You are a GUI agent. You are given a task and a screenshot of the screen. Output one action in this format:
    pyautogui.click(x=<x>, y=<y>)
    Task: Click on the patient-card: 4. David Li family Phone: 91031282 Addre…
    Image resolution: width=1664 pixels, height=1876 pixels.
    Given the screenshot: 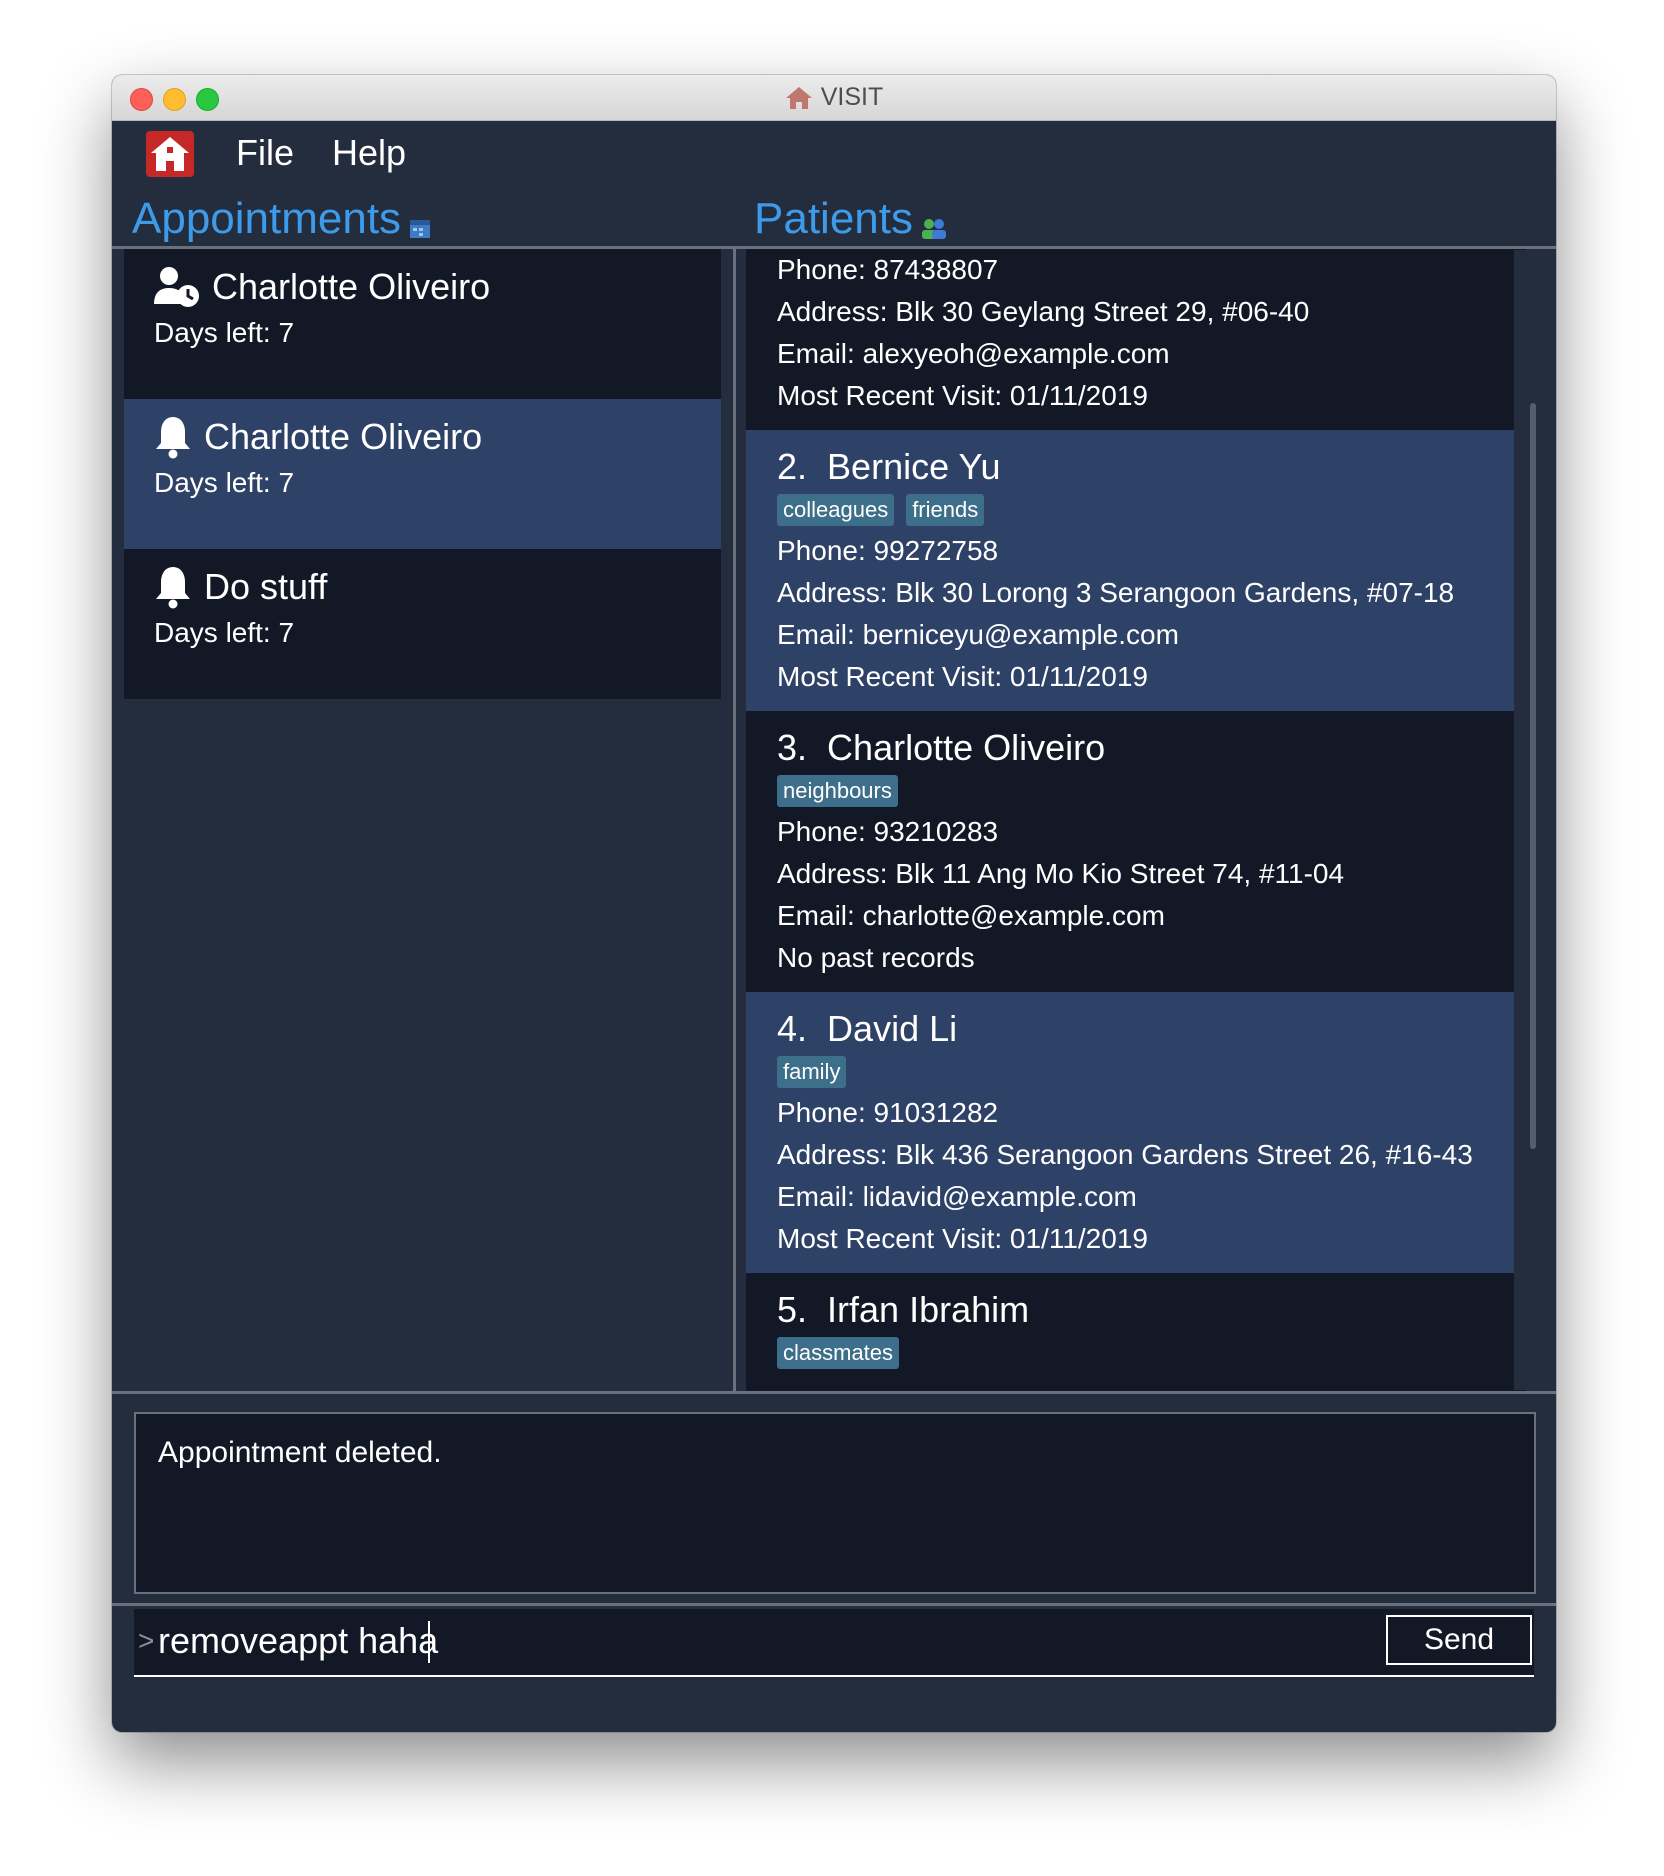 What is the action you would take?
    pyautogui.click(x=1136, y=1132)
    